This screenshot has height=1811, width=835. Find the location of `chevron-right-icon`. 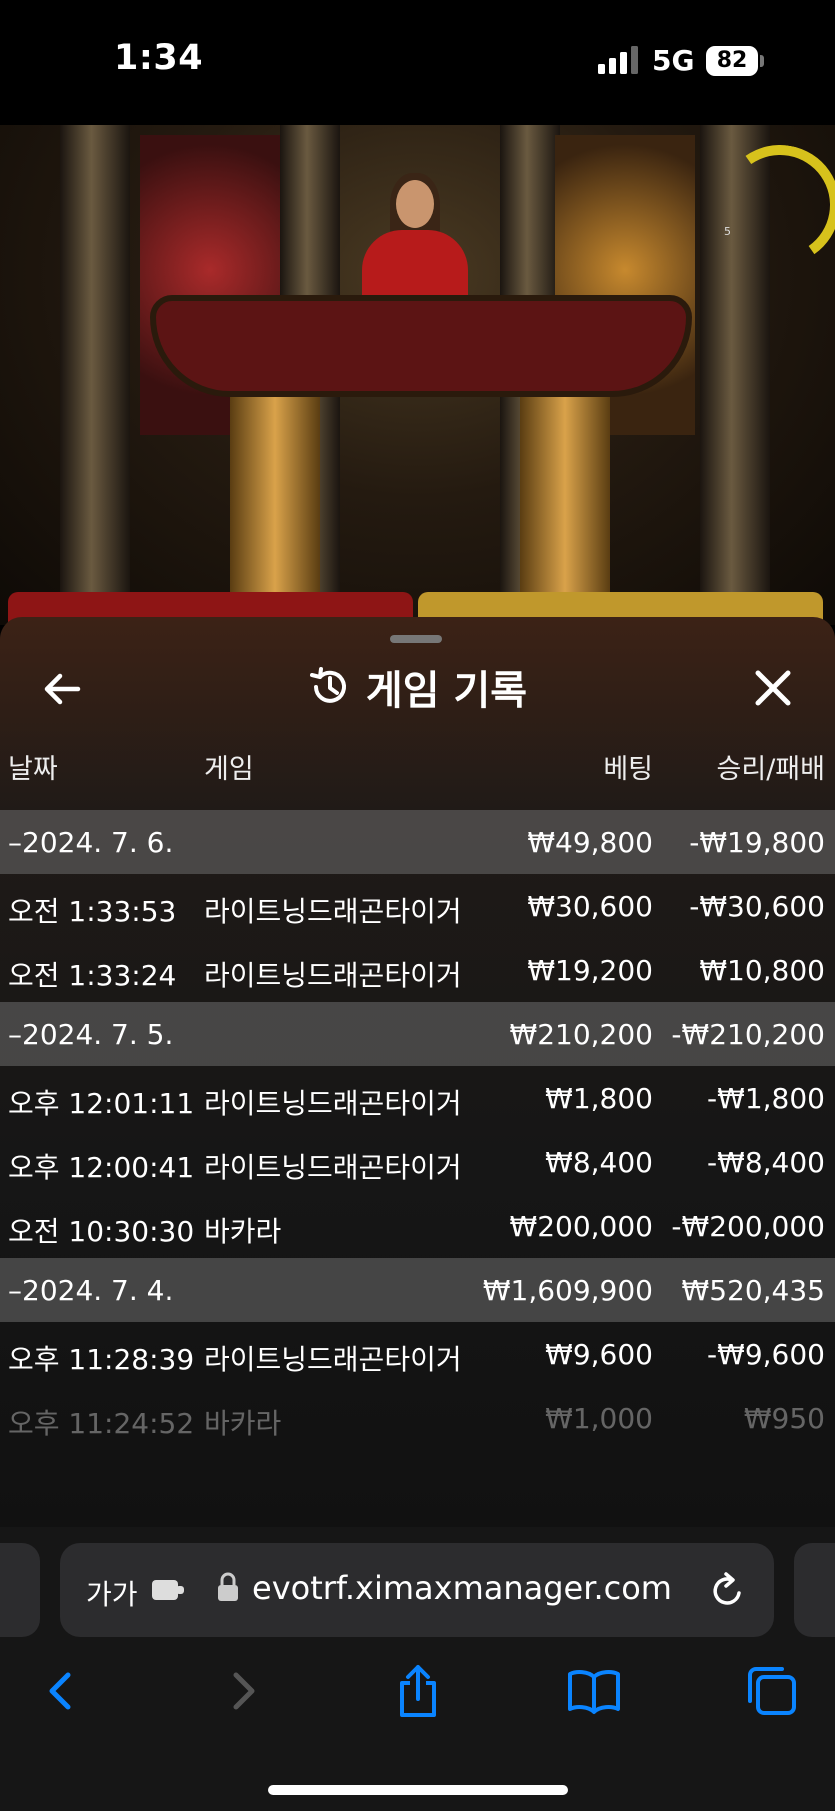

chevron-right-icon is located at coordinates (242, 1691).